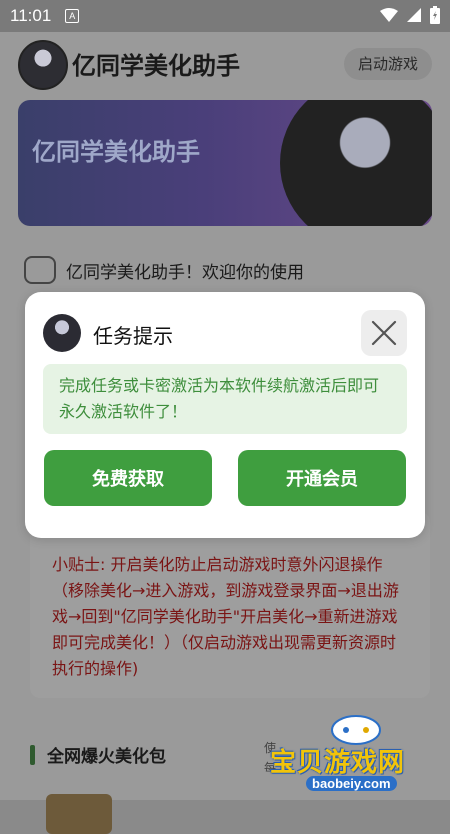 The image size is (450, 834). Describe the element at coordinates (338, 763) in the screenshot. I see `watermark-text: 宝贝游戏网` at that location.